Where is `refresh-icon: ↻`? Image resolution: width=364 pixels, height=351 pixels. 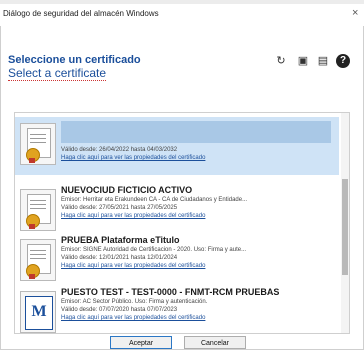
refresh-icon: ↻ is located at coordinates (281, 61).